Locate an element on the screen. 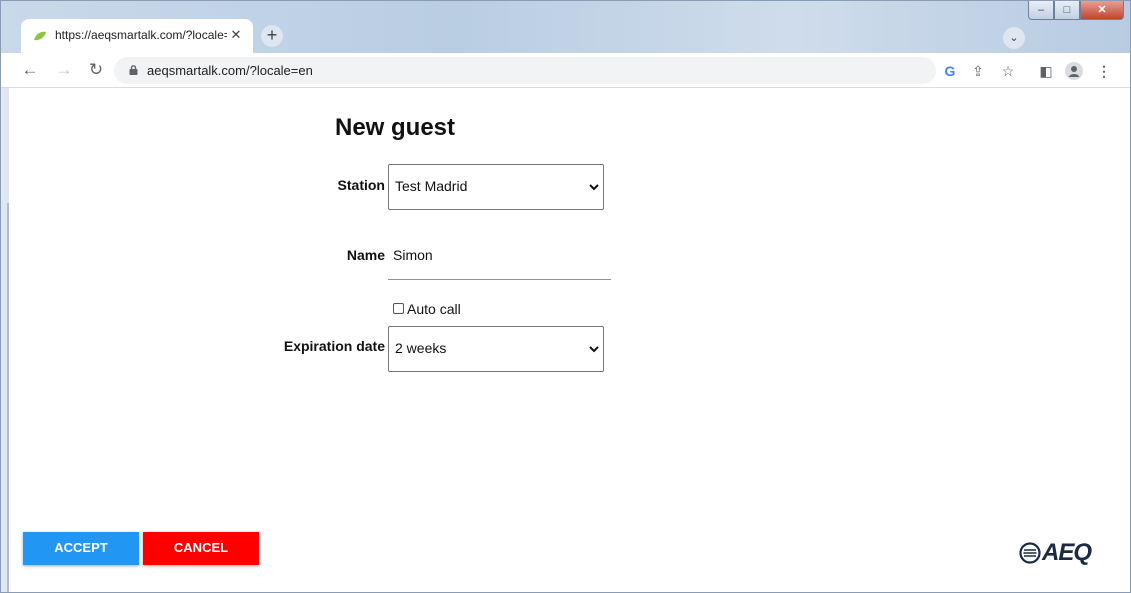 Image resolution: width=1131 pixels, height=593 pixels. menu-kebab-icon: ⋮ is located at coordinates (1104, 71).